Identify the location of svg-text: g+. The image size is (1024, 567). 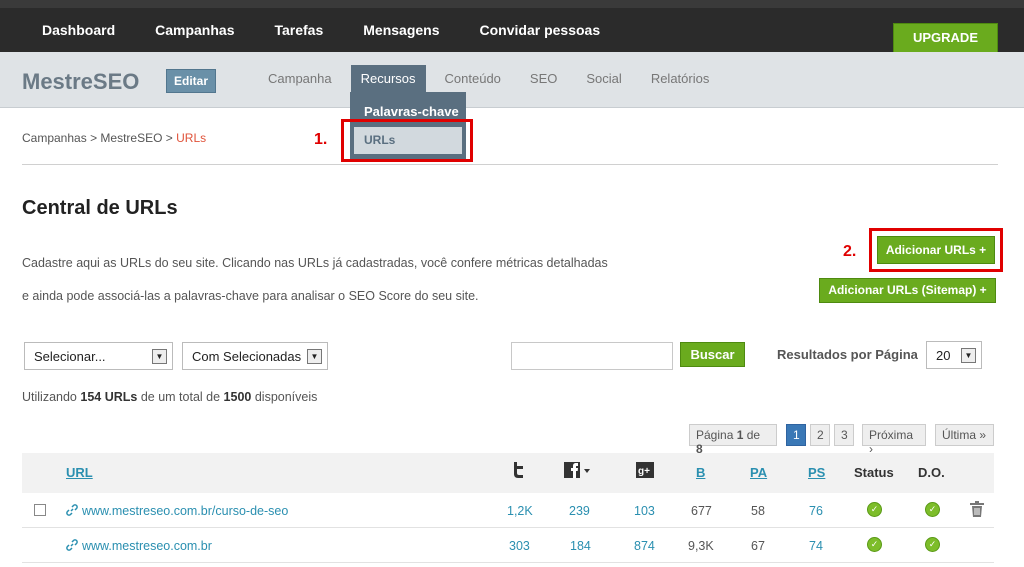
(644, 471).